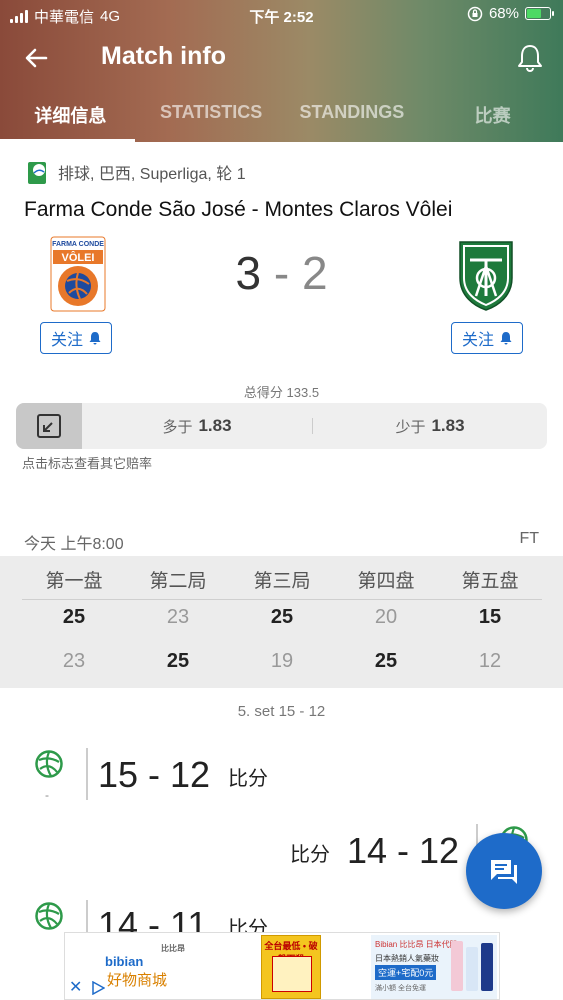  What do you see at coordinates (248, 273) in the screenshot?
I see `home-score: 3` at bounding box center [248, 273].